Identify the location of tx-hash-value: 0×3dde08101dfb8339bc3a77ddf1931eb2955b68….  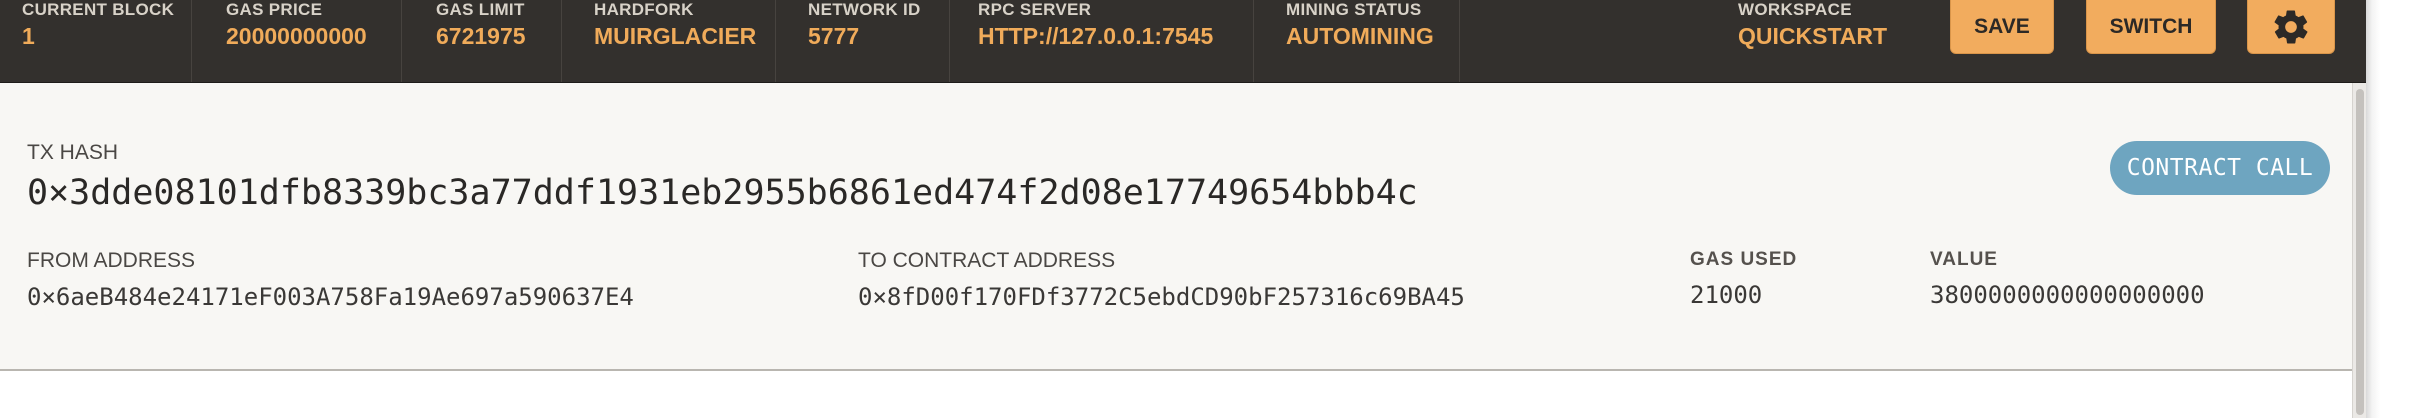
(722, 193).